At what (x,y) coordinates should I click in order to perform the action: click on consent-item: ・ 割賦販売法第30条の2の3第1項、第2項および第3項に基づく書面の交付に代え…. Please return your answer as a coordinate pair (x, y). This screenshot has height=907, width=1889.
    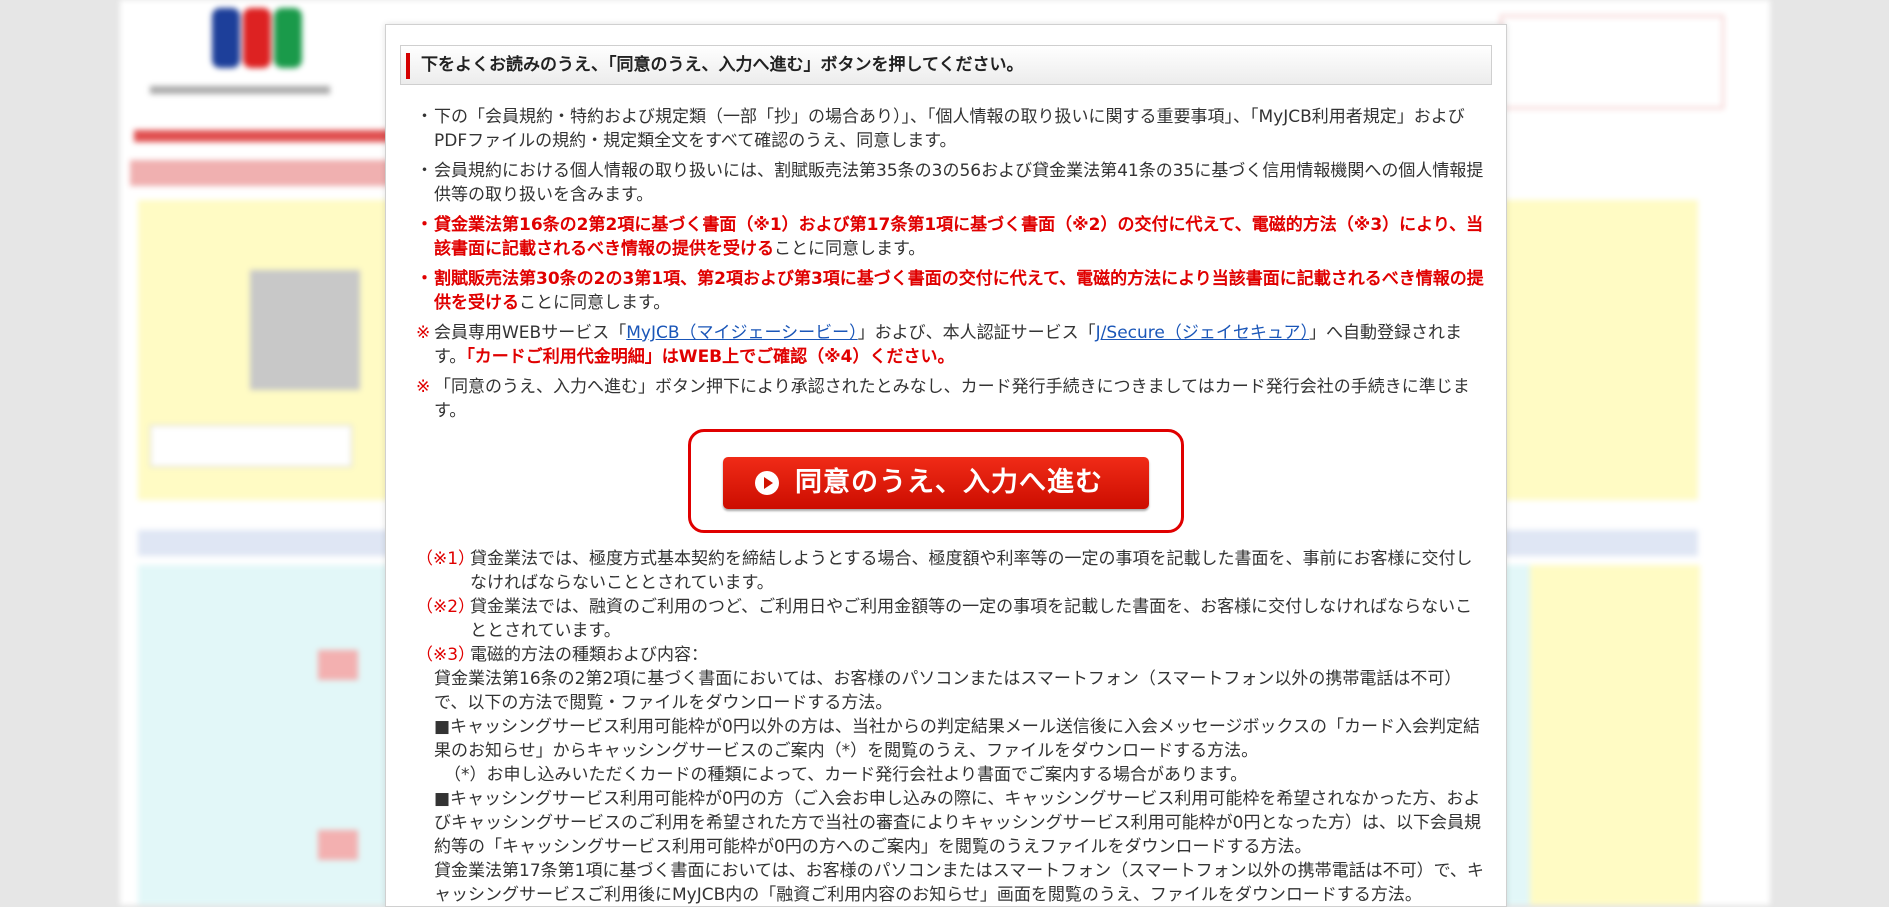
    Looking at the image, I should click on (951, 291).